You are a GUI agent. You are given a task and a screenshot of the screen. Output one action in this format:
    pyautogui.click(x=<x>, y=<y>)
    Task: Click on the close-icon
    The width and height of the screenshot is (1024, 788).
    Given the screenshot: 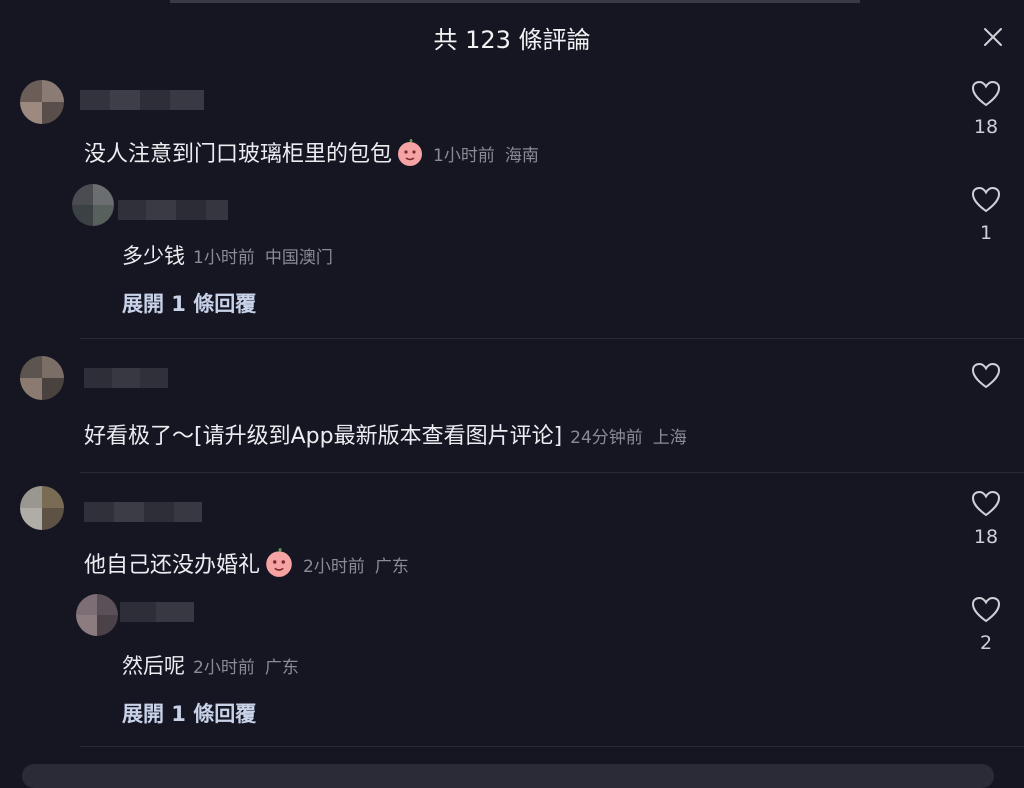 What is the action you would take?
    pyautogui.click(x=993, y=37)
    